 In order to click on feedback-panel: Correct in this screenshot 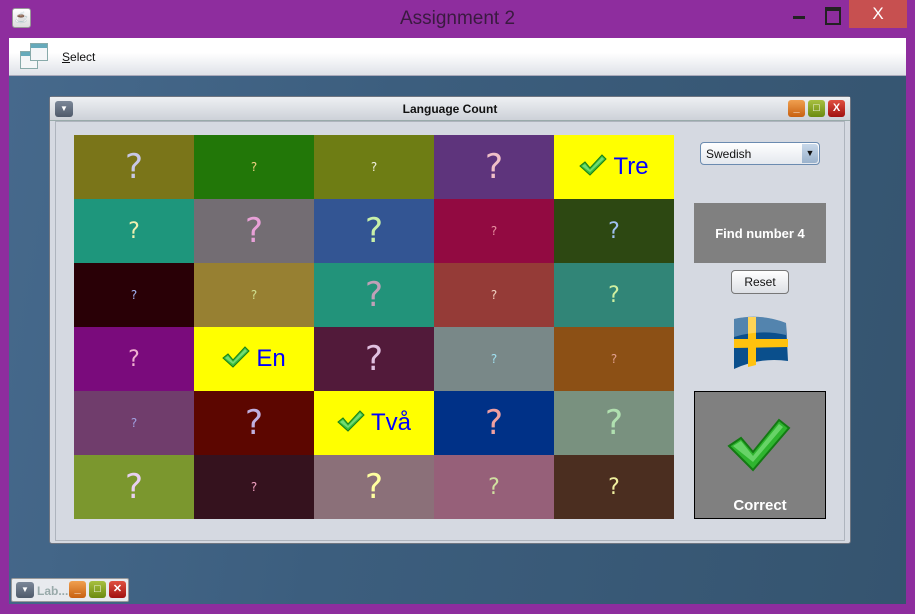, I will do `click(760, 455)`.